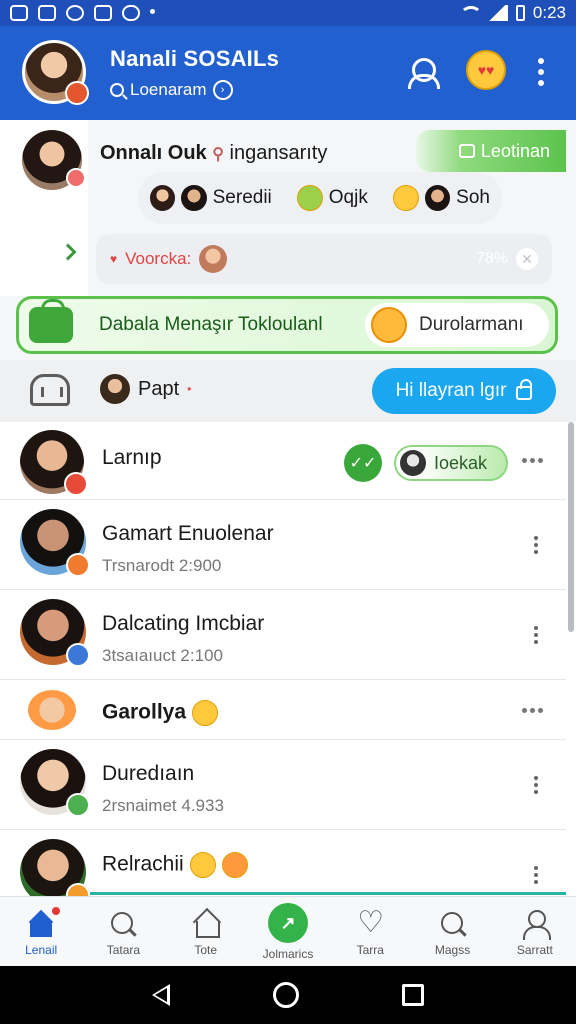 This screenshot has width=576, height=1024. I want to click on green-pill-button: Leotinan, so click(491, 151).